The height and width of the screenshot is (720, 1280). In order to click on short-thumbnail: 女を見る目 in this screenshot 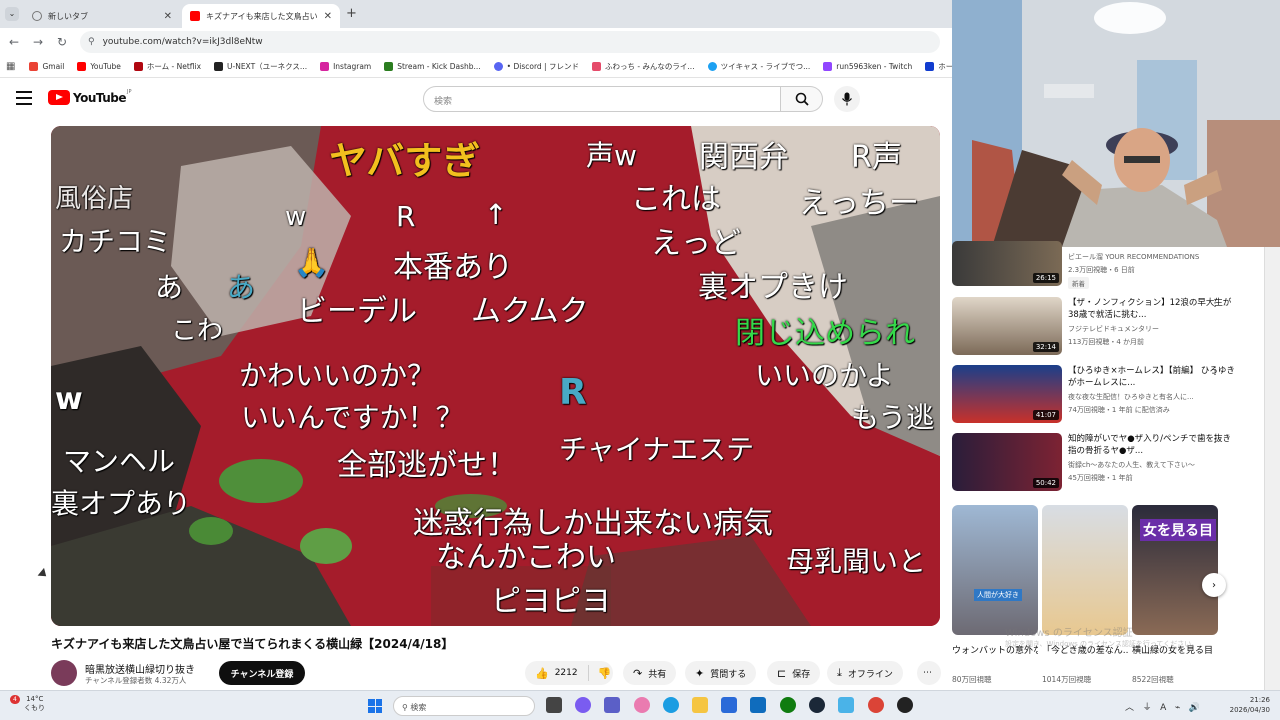, I will do `click(1175, 570)`.